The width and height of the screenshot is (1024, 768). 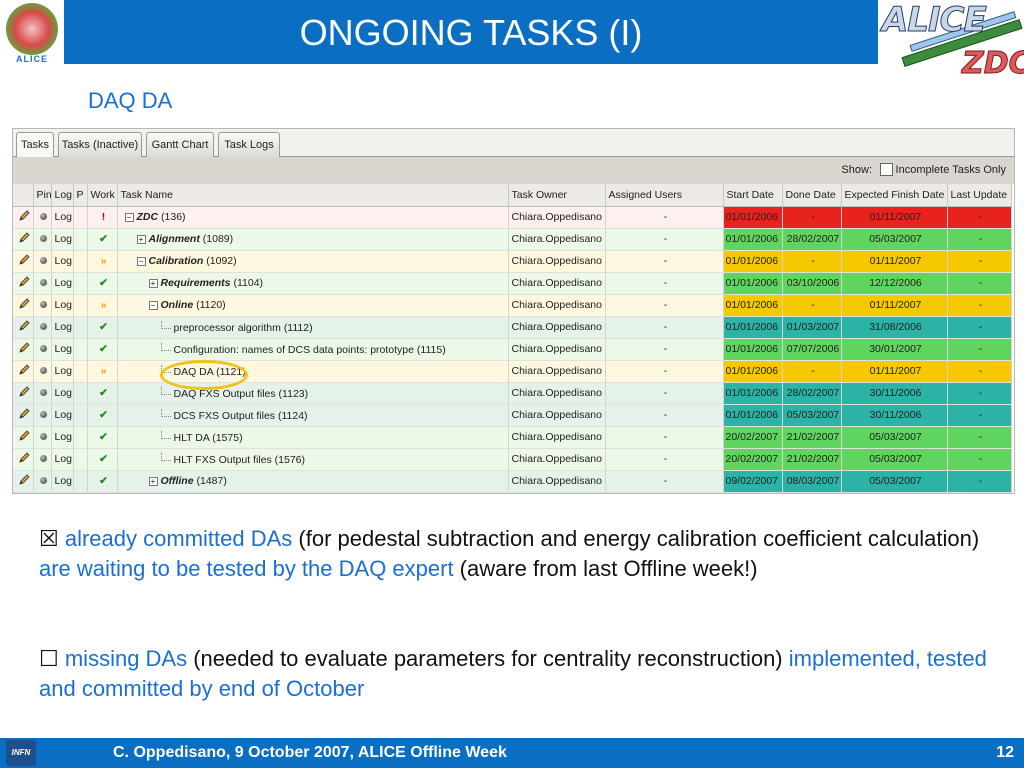 What do you see at coordinates (177, 481) in the screenshot?
I see `task-name: Offline` at bounding box center [177, 481].